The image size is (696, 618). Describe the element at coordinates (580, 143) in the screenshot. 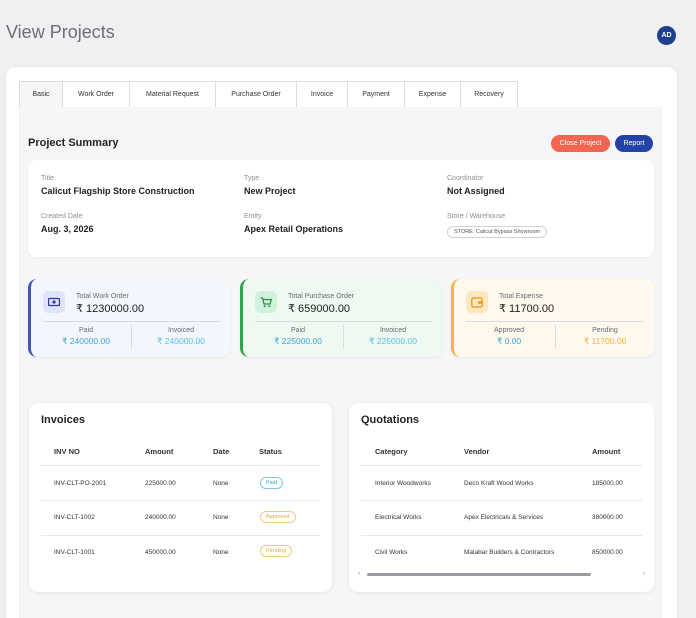

I see `close-project-button: Close Project` at that location.